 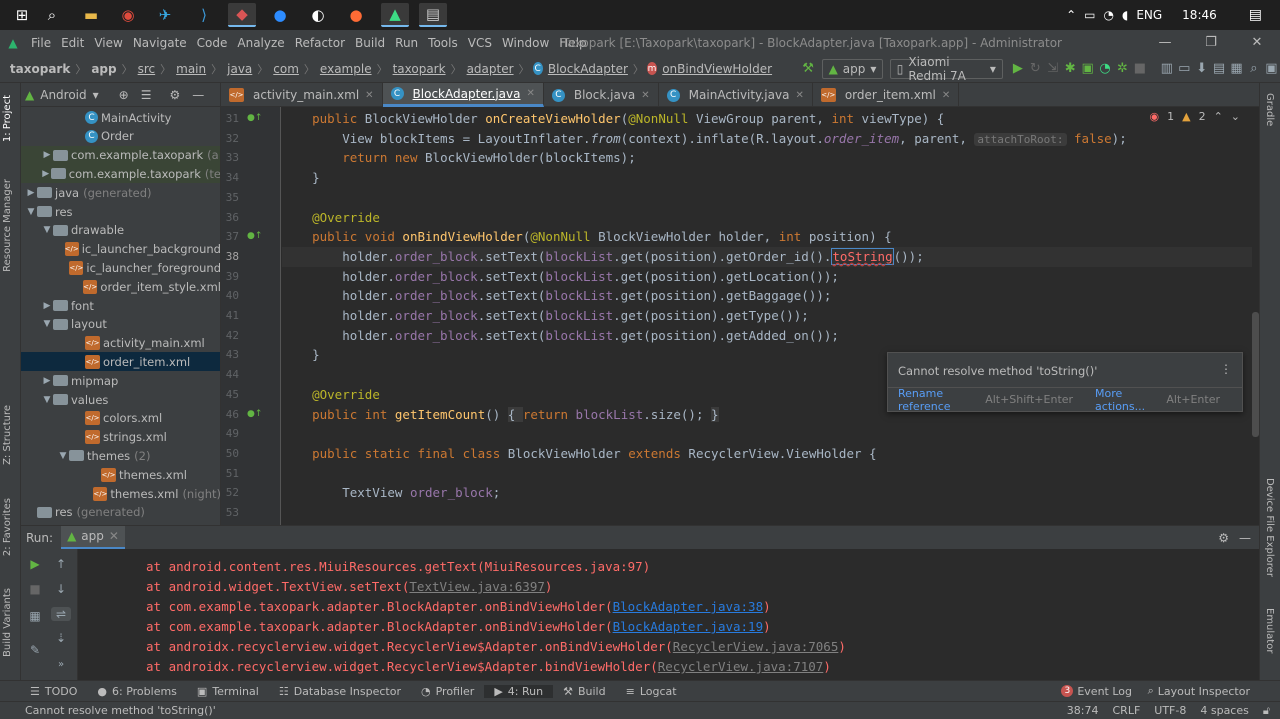 What do you see at coordinates (736, 95) in the screenshot?
I see `editor-tab: C MainActivity.java ✕` at bounding box center [736, 95].